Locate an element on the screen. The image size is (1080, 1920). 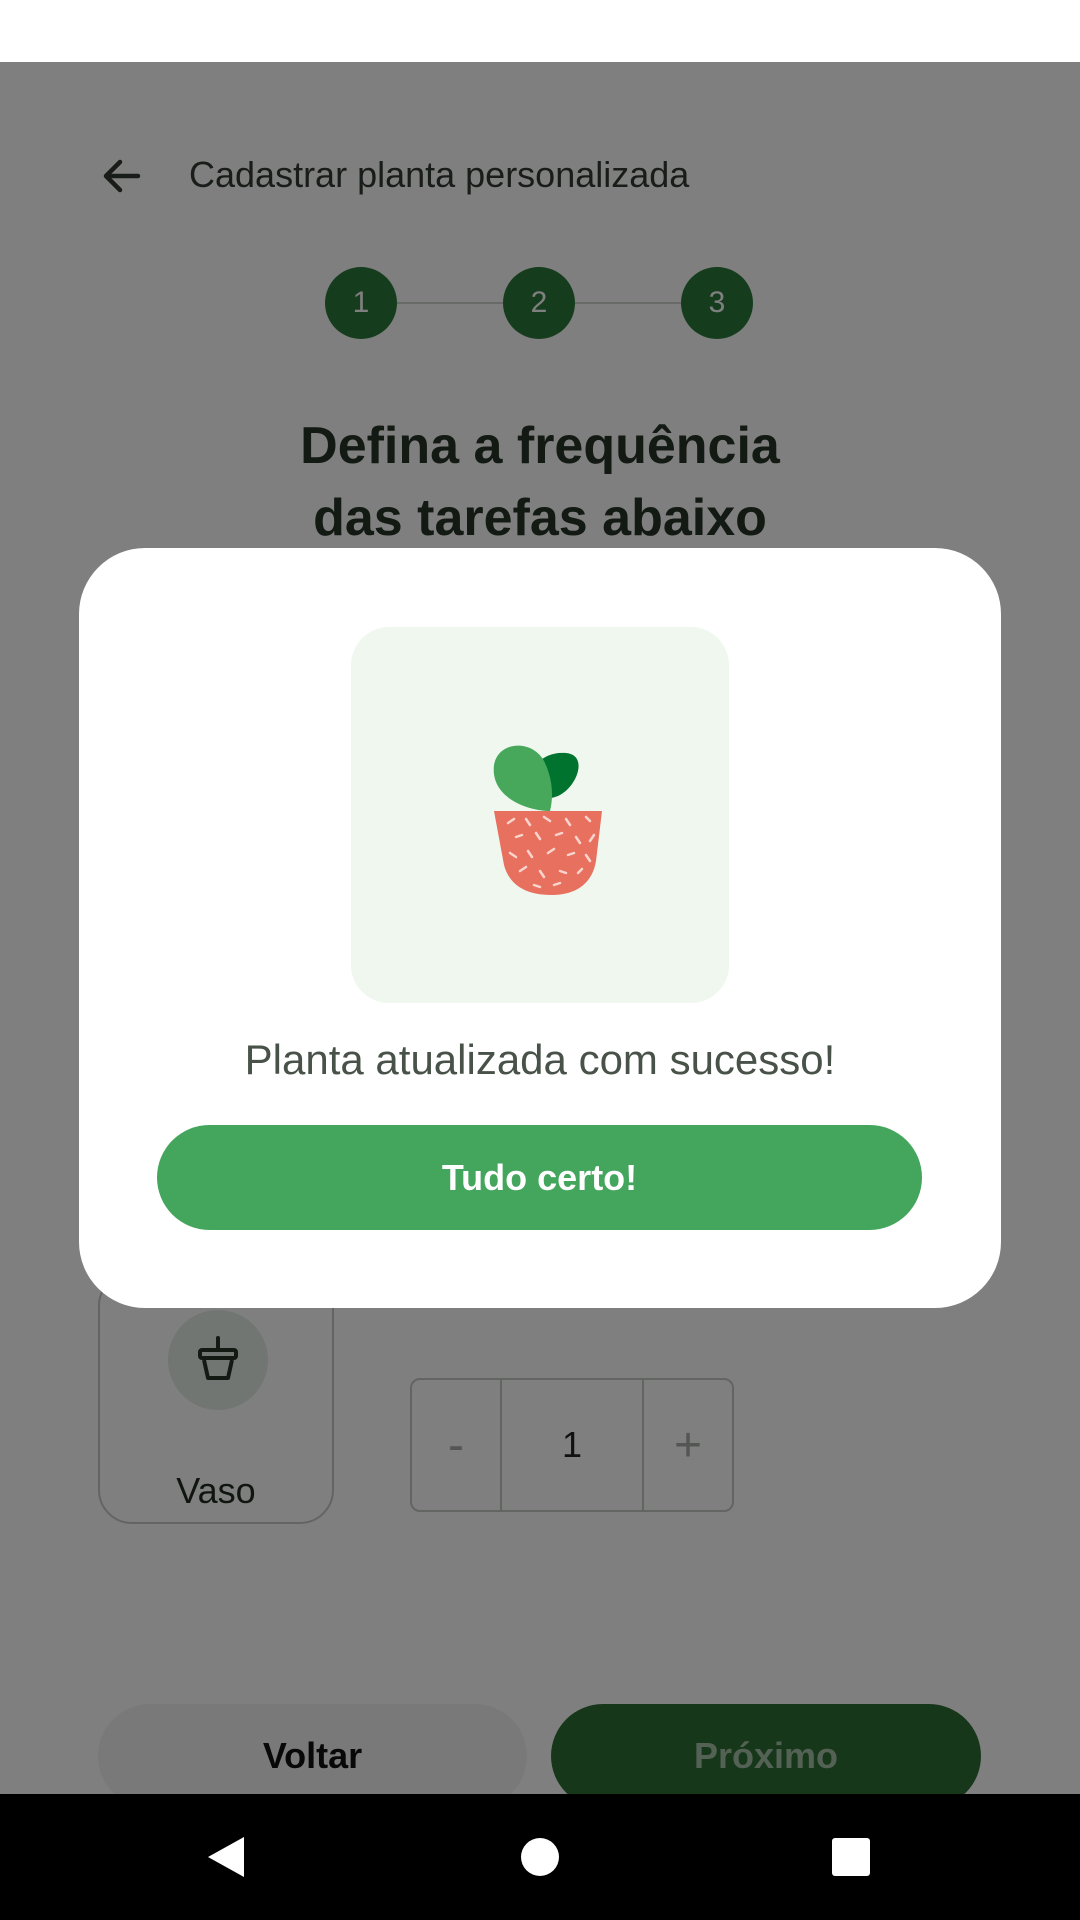
nav-recents-button is located at coordinates (851, 1857).